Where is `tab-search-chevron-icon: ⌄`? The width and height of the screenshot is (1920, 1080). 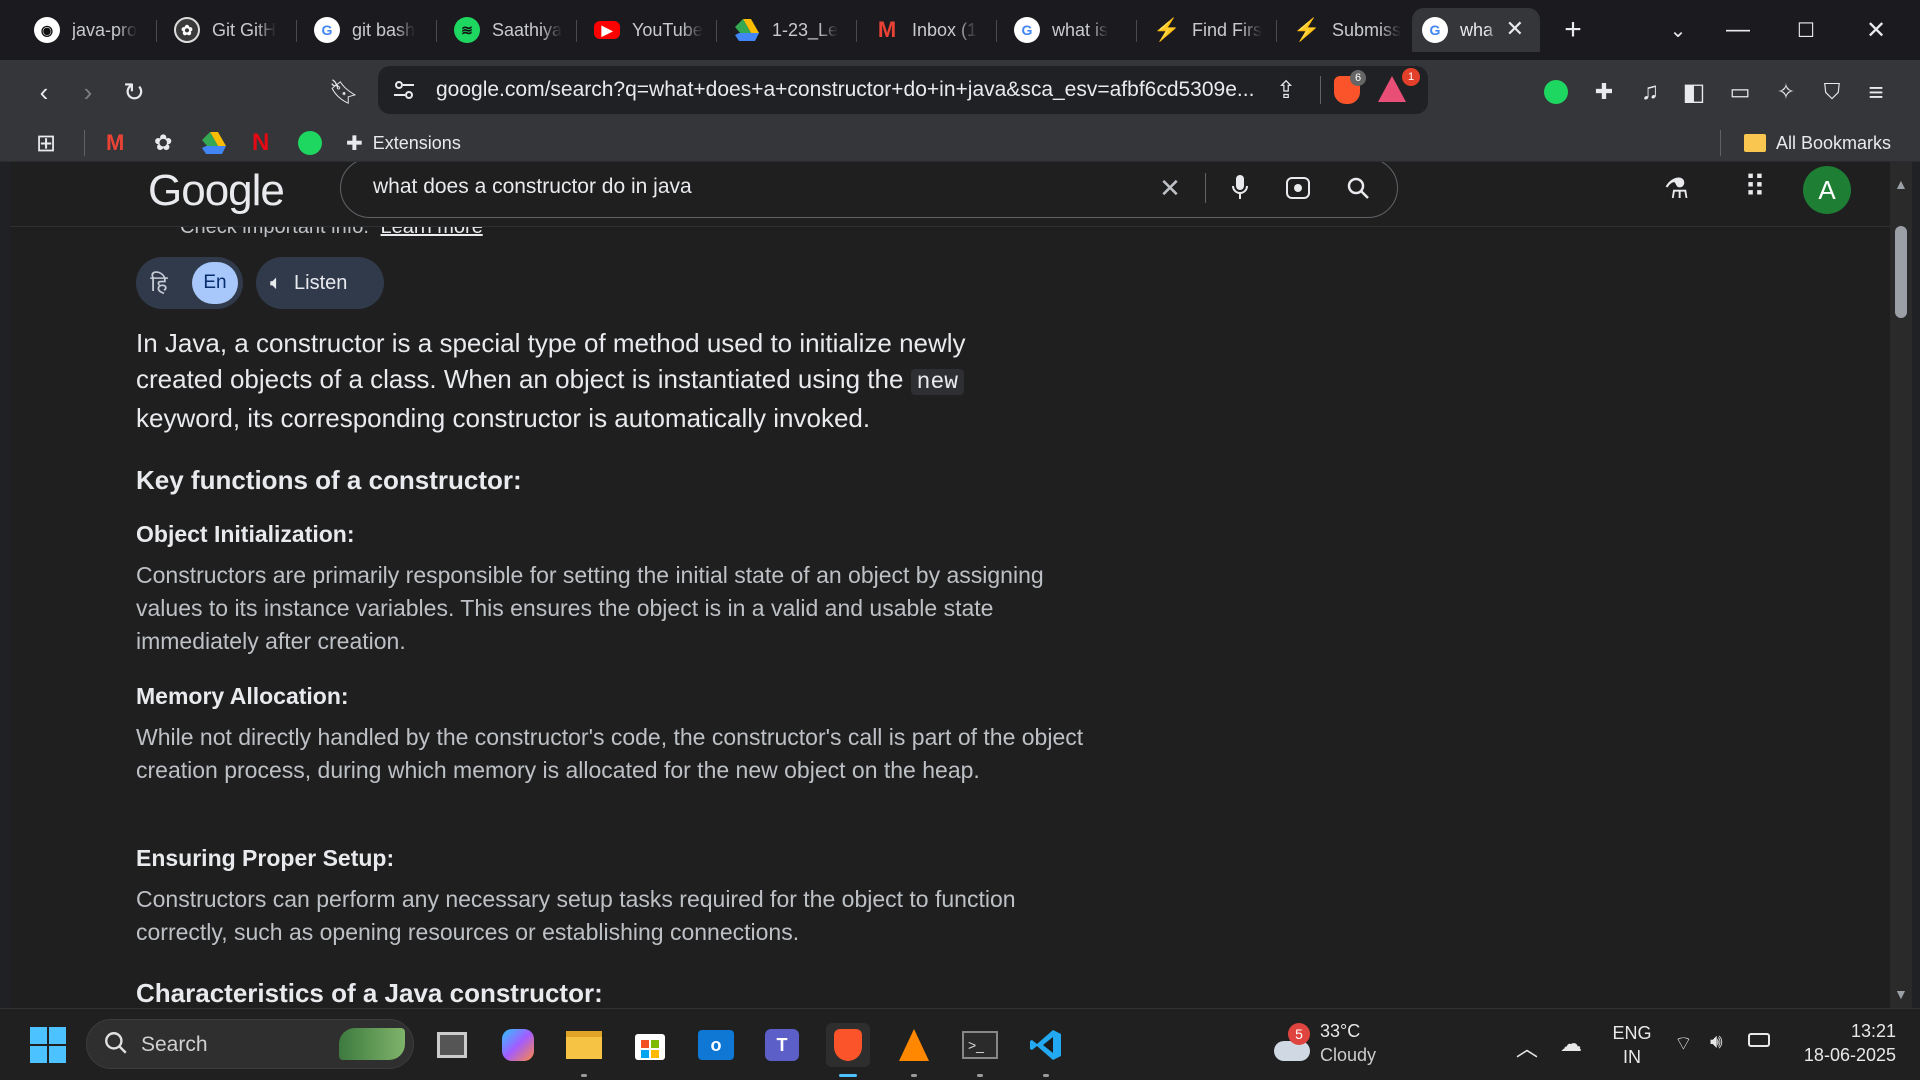 tab-search-chevron-icon: ⌄ is located at coordinates (1678, 30).